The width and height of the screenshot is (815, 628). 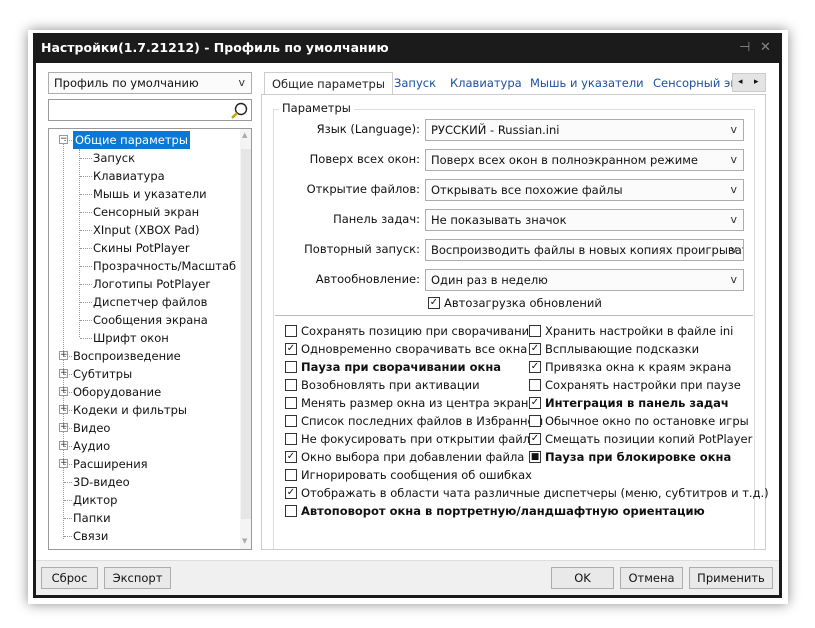 I want to click on export-button: Экспорт, so click(x=137, y=578).